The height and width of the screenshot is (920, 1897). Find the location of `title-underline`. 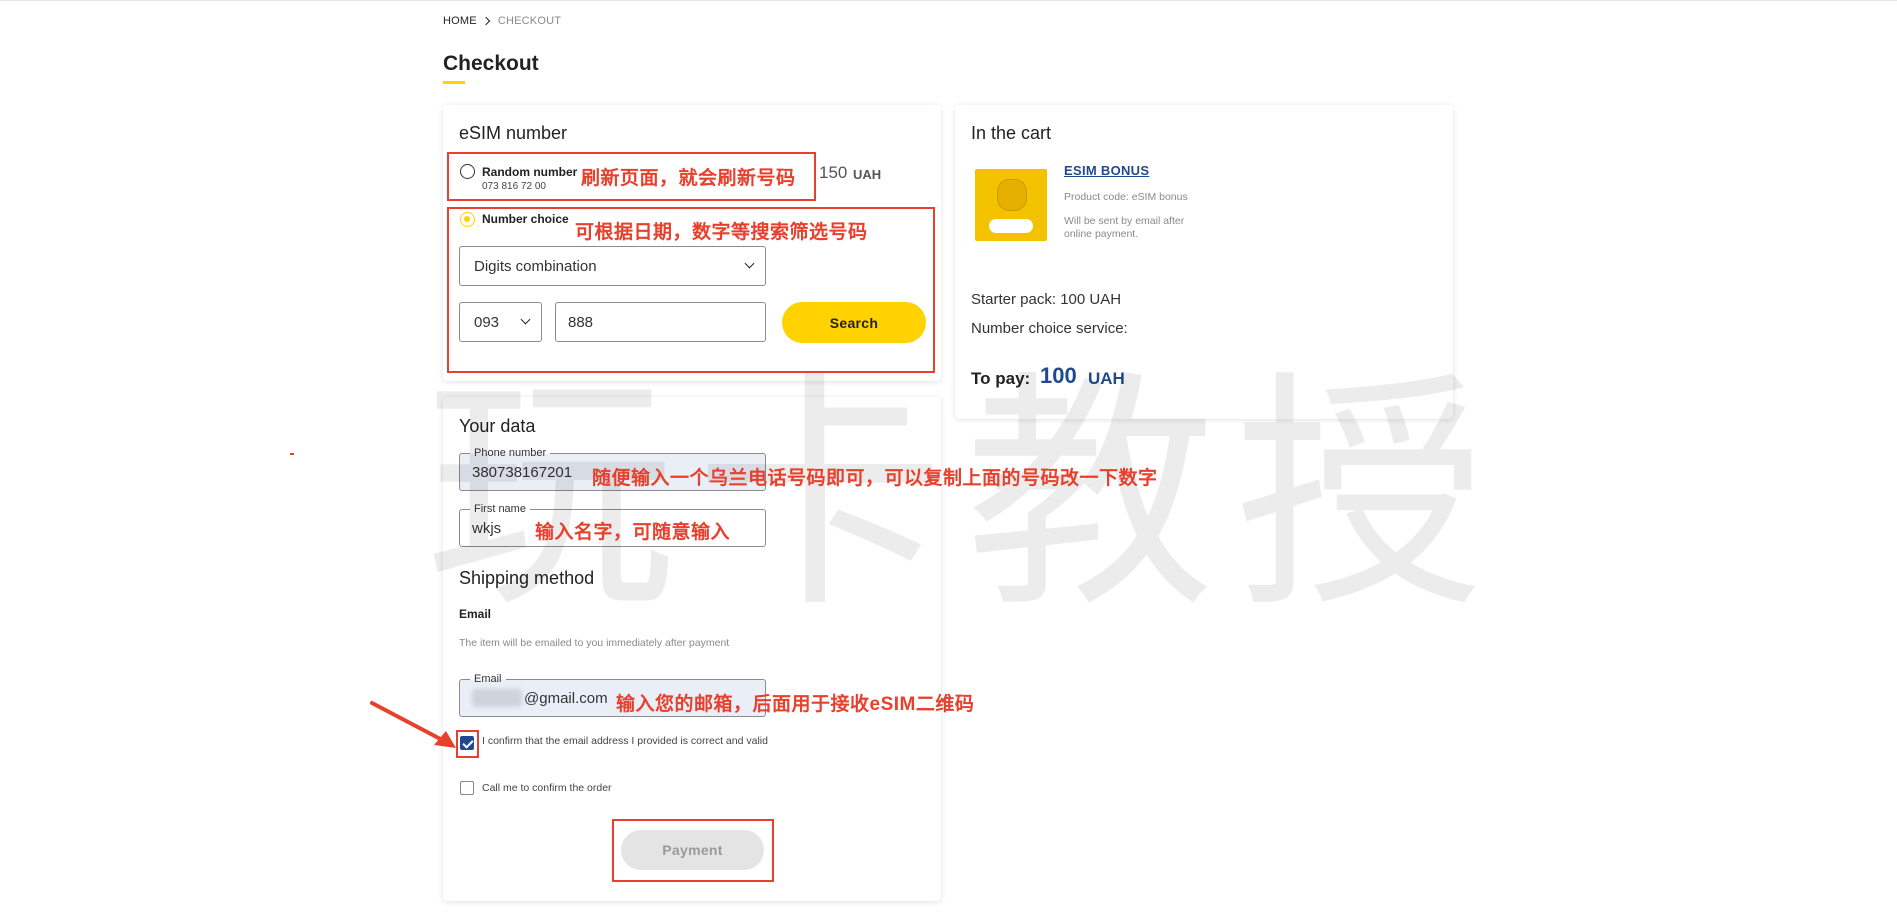

title-underline is located at coordinates (454, 82).